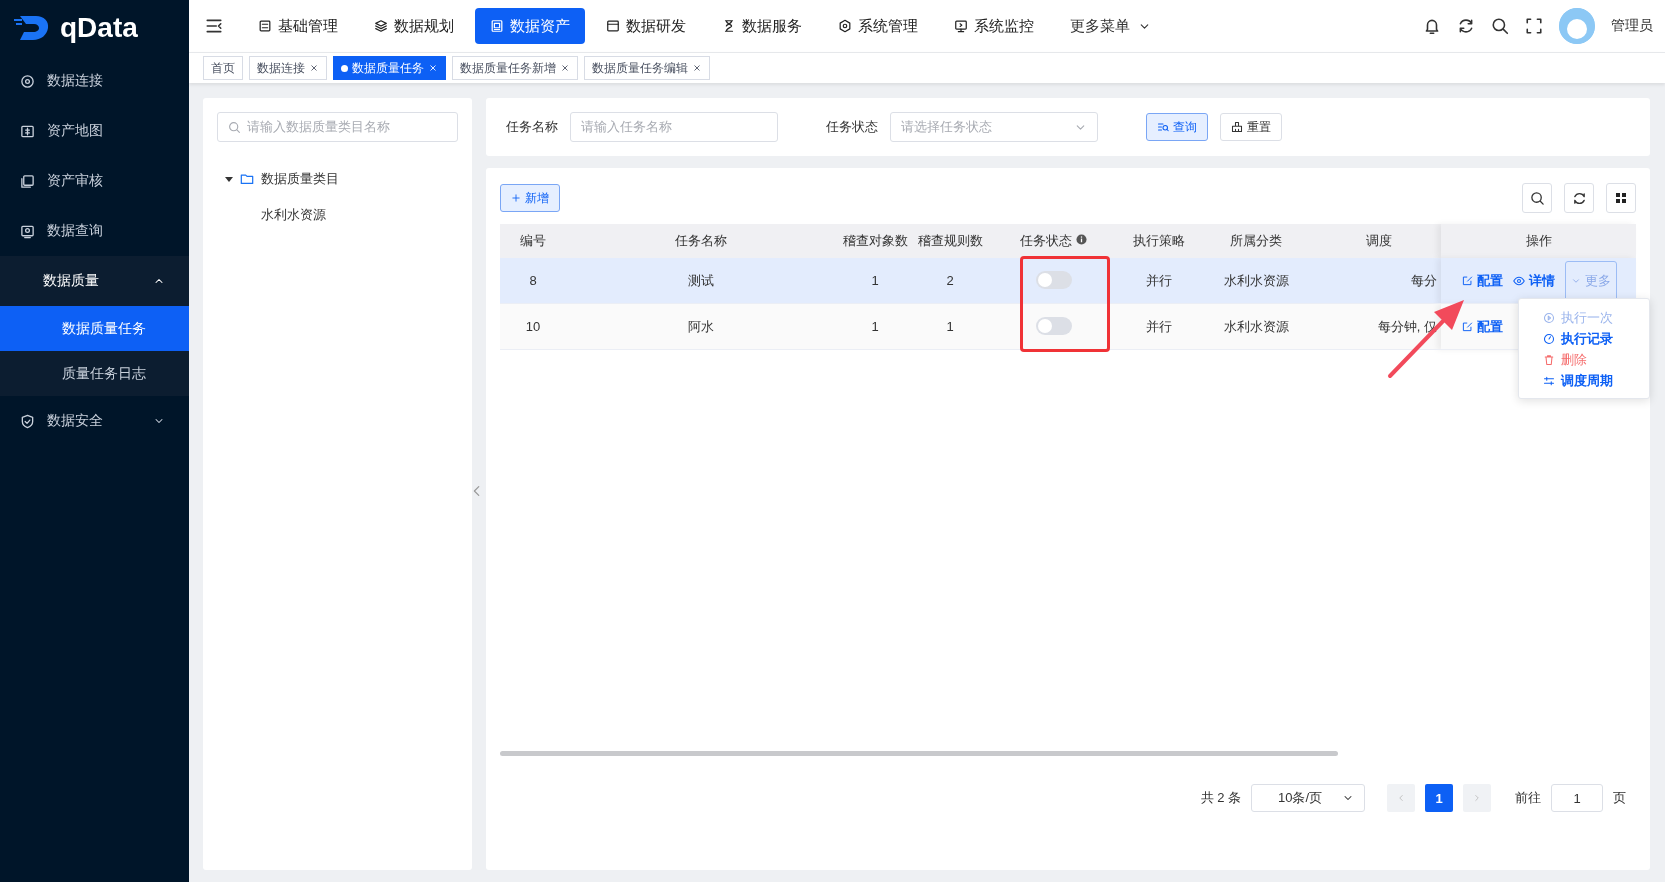  Describe the element at coordinates (1256, 241) in the screenshot. I see `column-header: 所属分类` at that location.